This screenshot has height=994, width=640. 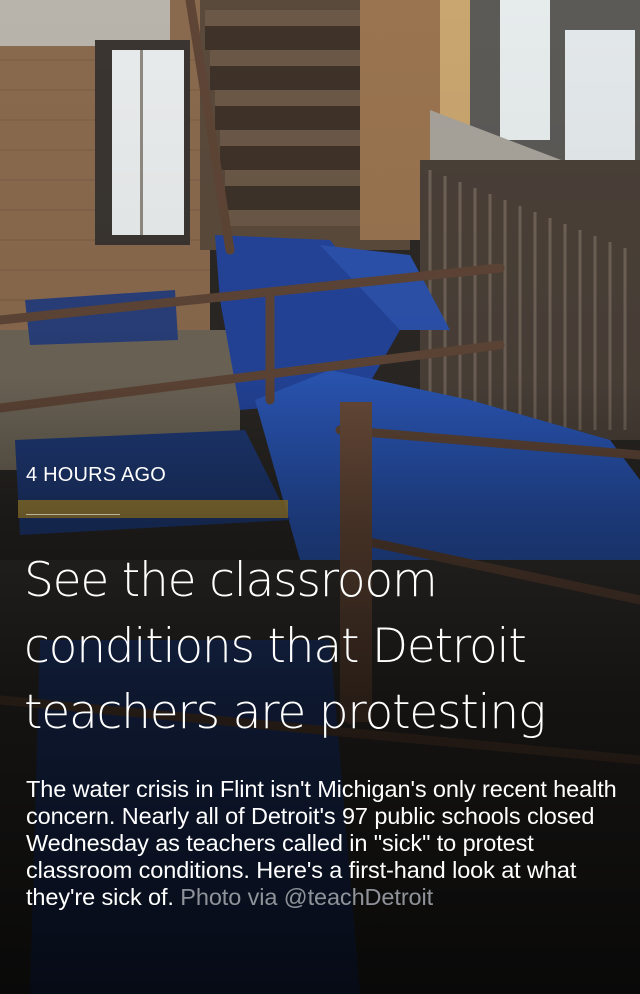 I want to click on story-timestamp: 4 HOURS AGO, so click(x=96, y=475).